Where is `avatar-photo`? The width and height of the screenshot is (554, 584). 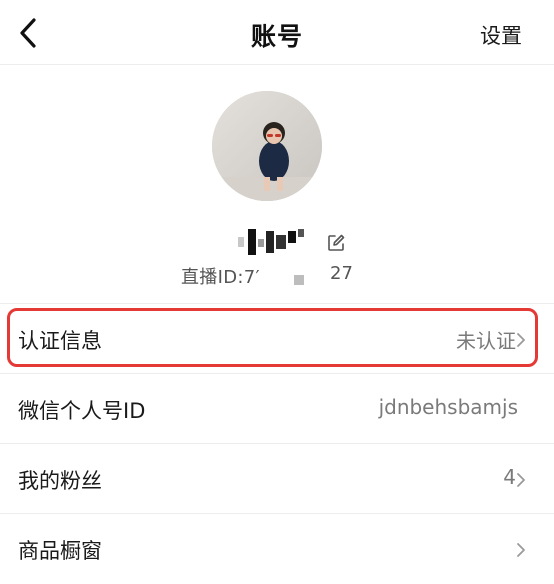 avatar-photo is located at coordinates (267, 146).